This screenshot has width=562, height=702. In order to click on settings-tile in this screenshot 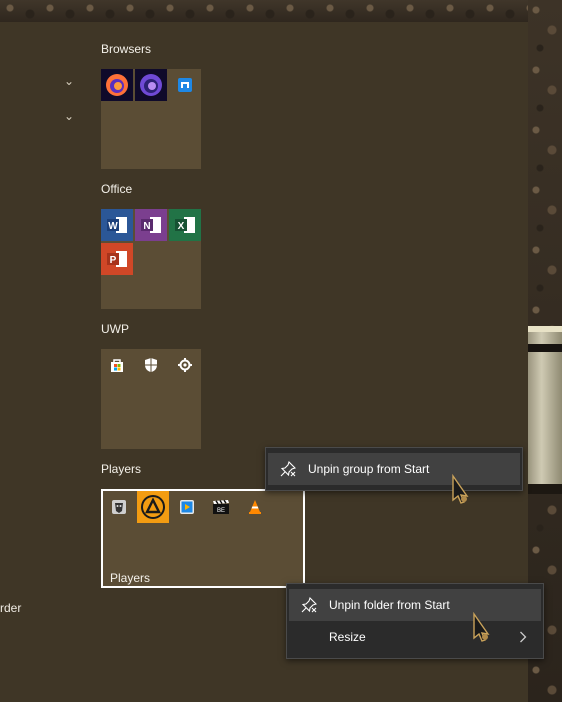, I will do `click(185, 365)`.